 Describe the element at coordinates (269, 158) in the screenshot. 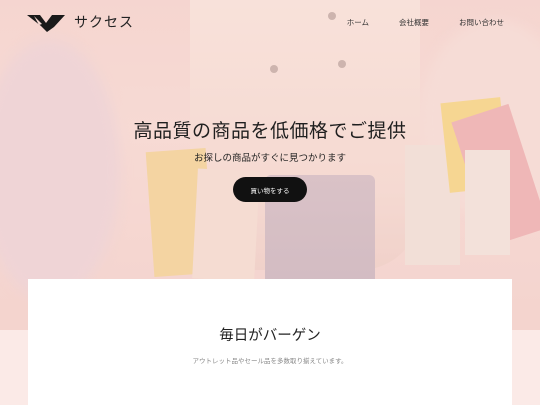

I see `hero-subtitle: お探しの商品がすぐに見つかります` at that location.